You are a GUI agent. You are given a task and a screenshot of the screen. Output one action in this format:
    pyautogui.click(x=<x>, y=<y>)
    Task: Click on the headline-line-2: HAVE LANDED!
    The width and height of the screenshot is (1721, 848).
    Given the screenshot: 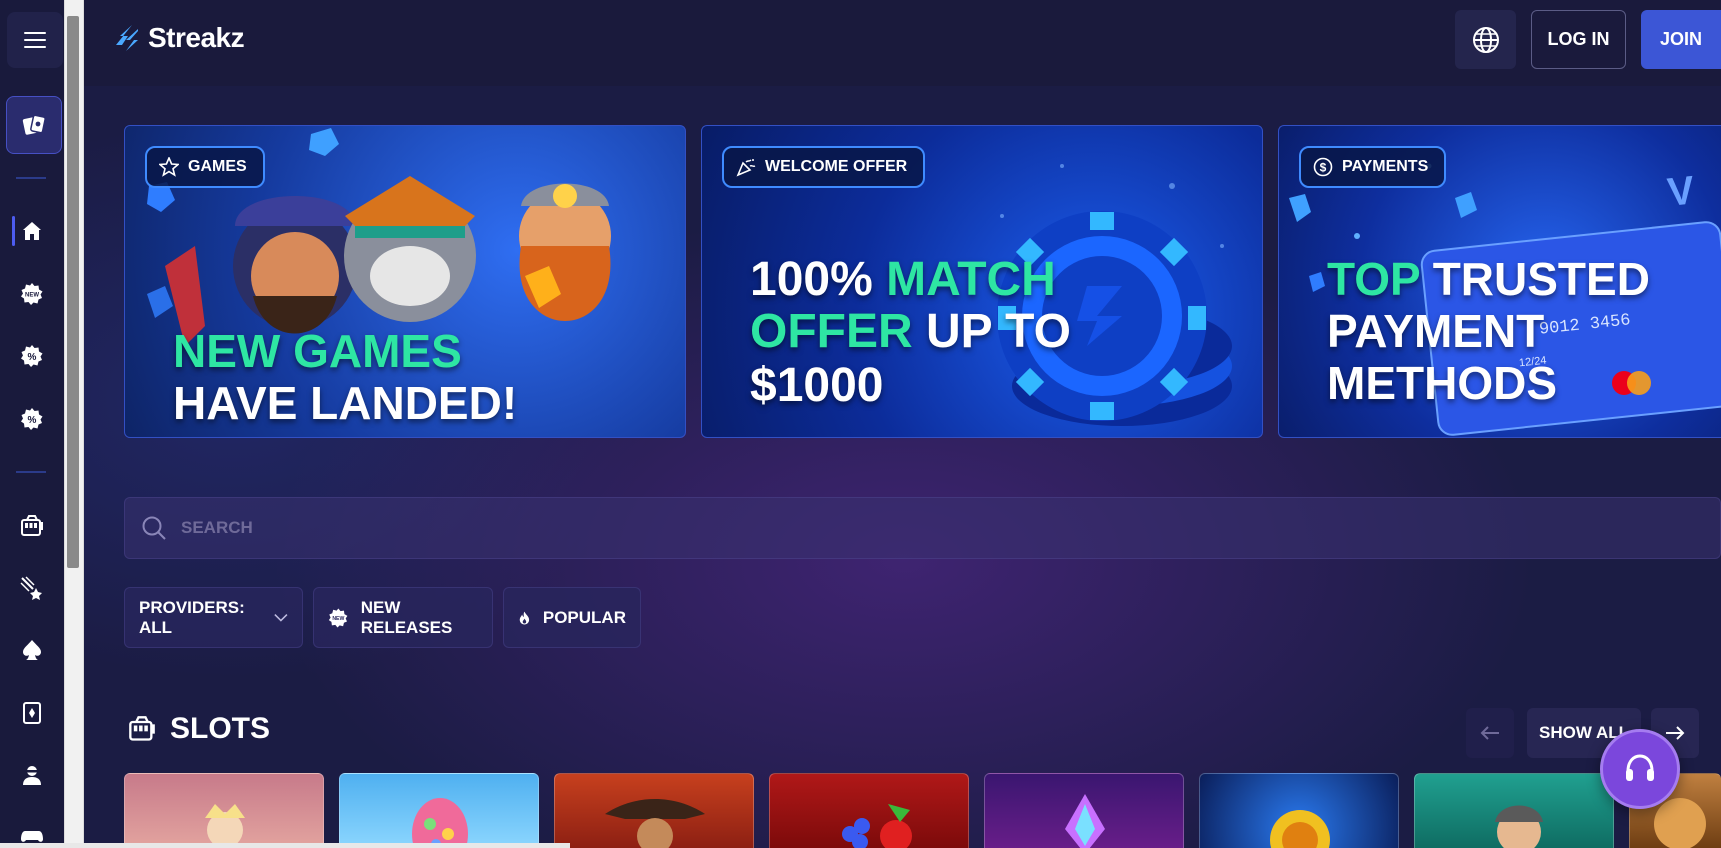 What is the action you would take?
    pyautogui.click(x=345, y=403)
    